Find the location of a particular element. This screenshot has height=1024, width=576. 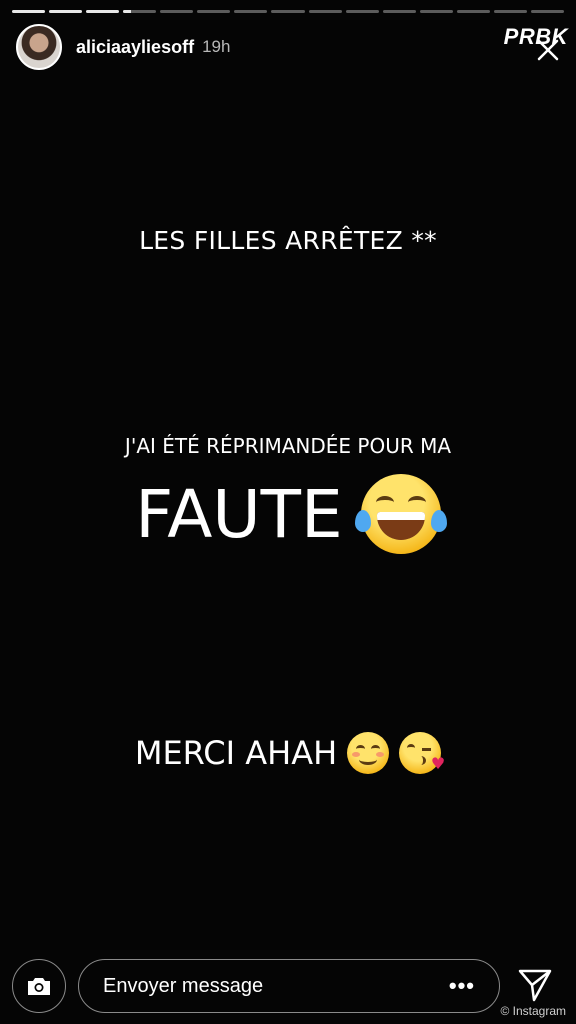

username: aliciaayliesoff is located at coordinates (135, 47).